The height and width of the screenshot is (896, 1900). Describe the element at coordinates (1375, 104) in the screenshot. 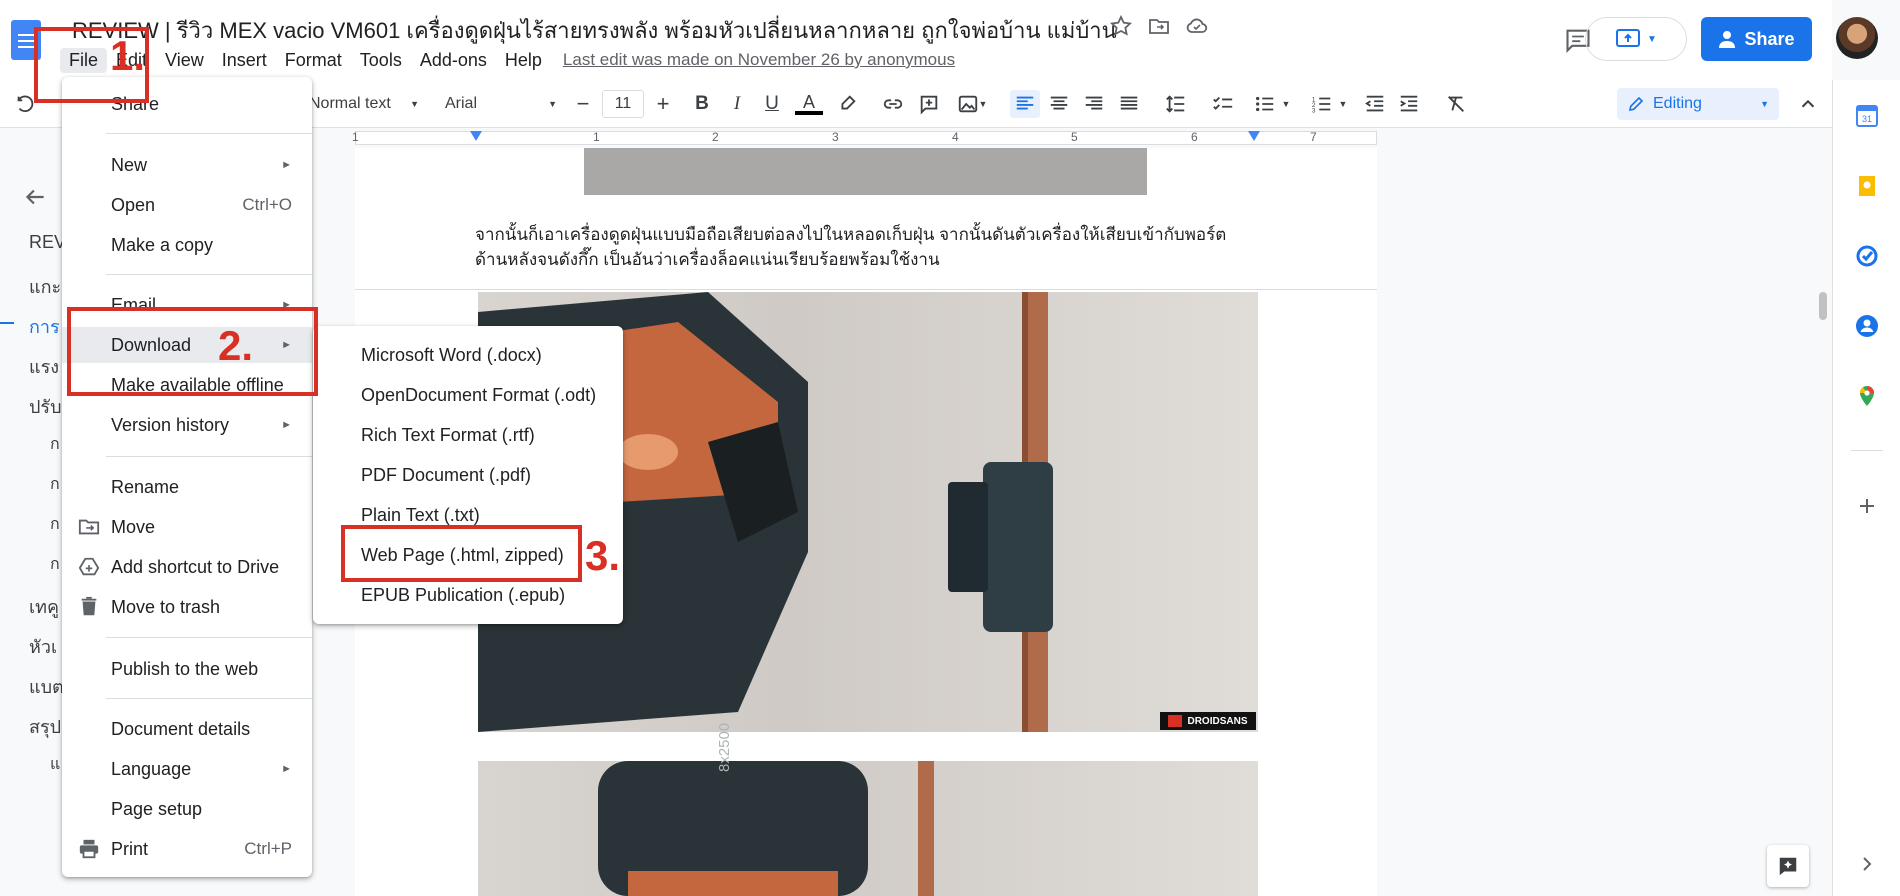

I see `decrease-indent-icon` at that location.